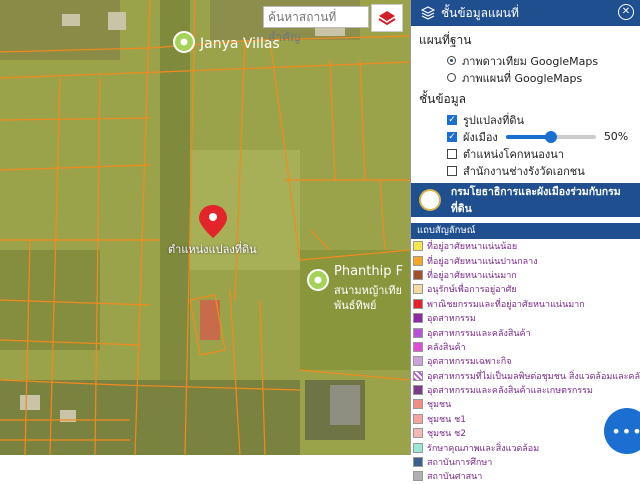 The image size is (640, 484). I want to click on basemap-label: ภาพแผนที่ GoogleMaps, so click(522, 78).